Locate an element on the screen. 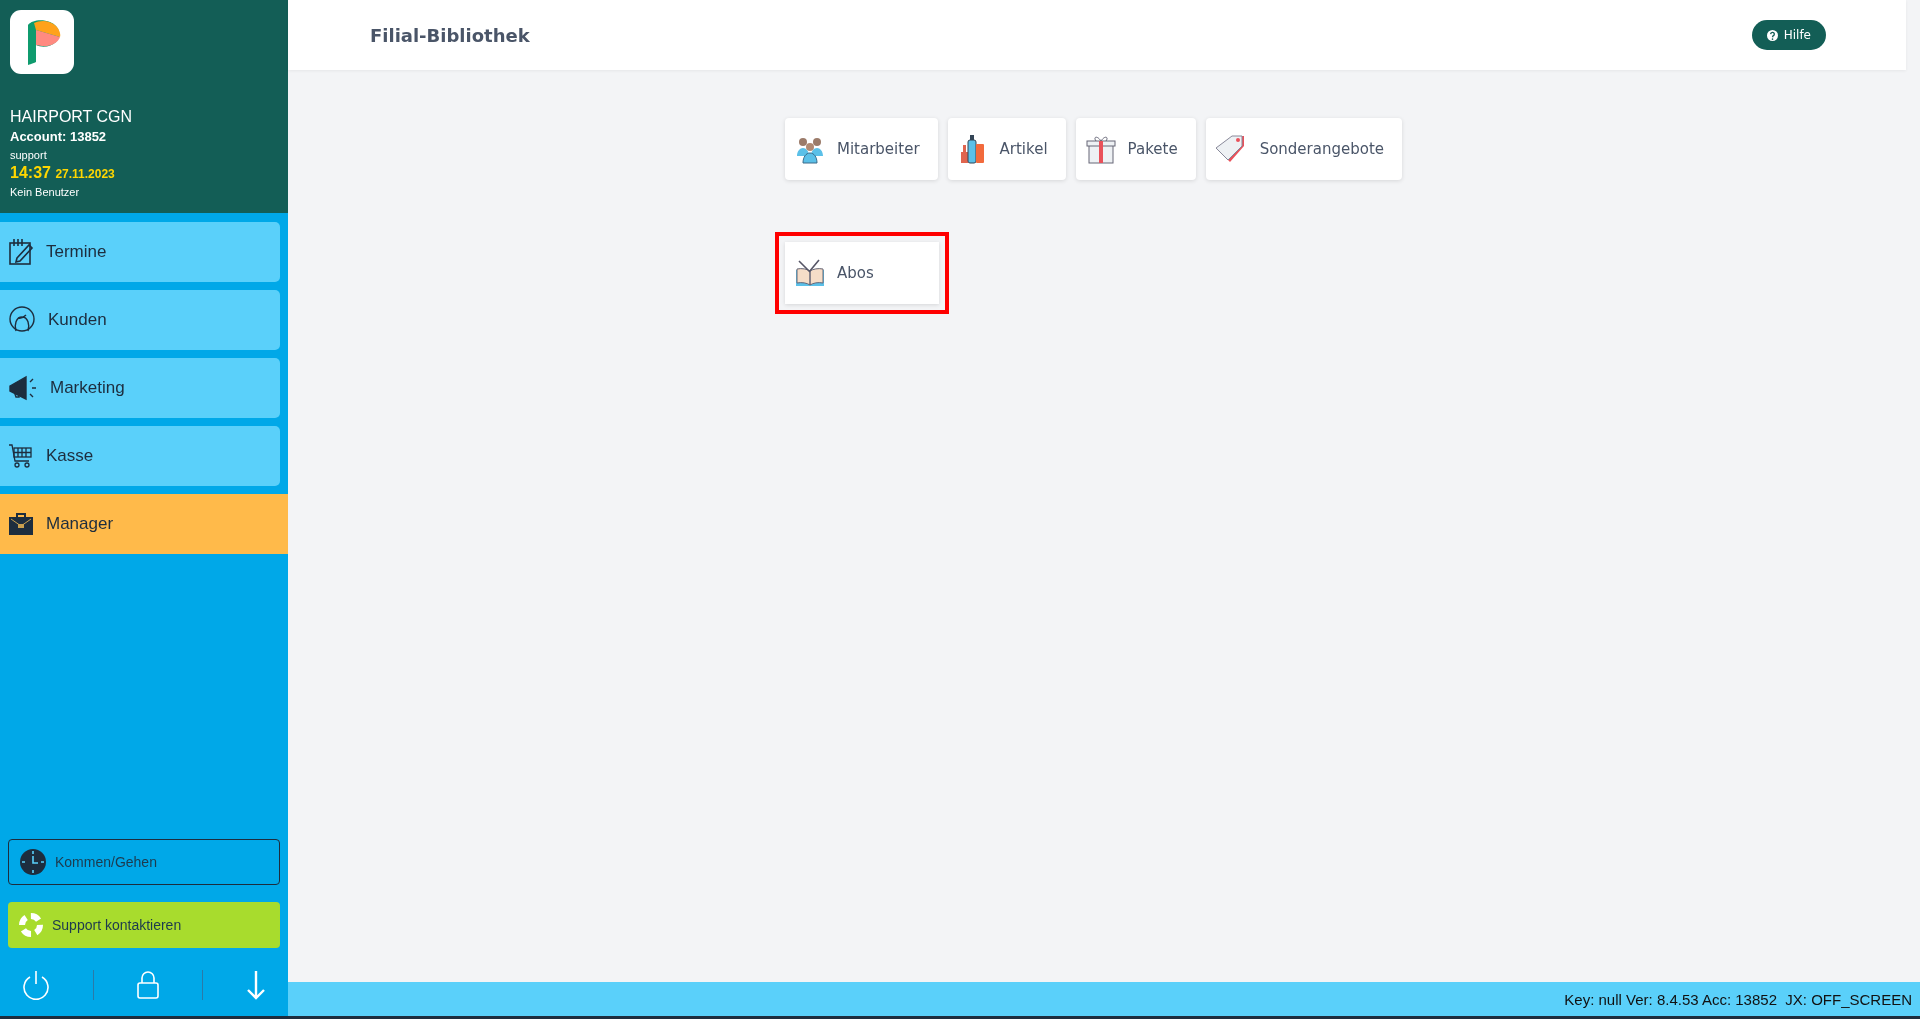 The image size is (1920, 1019). nav-item: Kunden is located at coordinates (140, 320).